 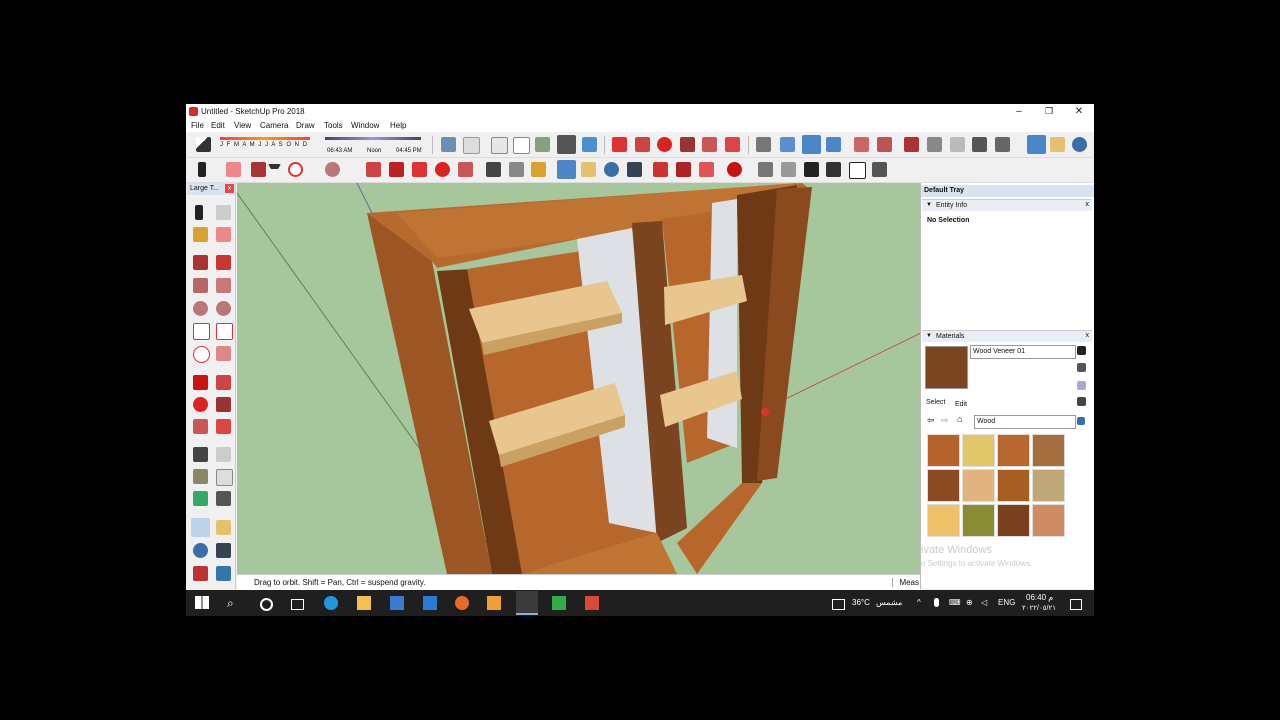 I want to click on camtasia-icon, so click(x=559, y=603).